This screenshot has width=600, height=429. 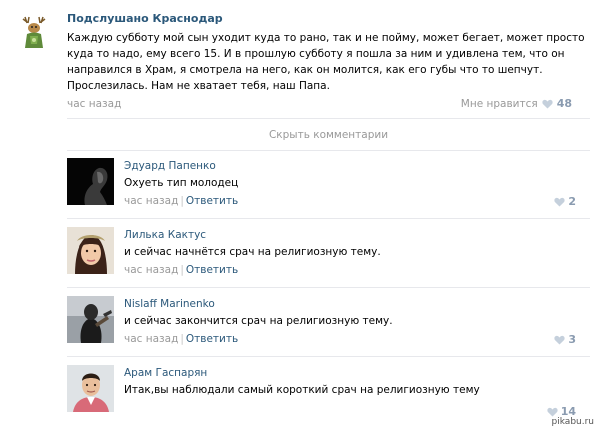 I want to click on hide-comments-link: Скрыть комментарии, so click(x=328, y=135).